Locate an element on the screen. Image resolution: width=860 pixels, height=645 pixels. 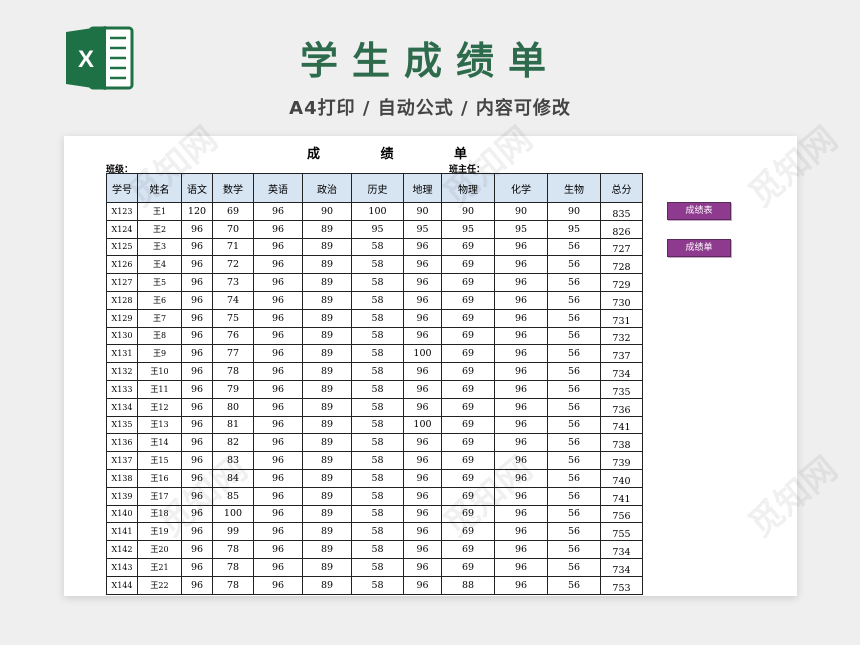
table-cell: 732 is located at coordinates (621, 336).